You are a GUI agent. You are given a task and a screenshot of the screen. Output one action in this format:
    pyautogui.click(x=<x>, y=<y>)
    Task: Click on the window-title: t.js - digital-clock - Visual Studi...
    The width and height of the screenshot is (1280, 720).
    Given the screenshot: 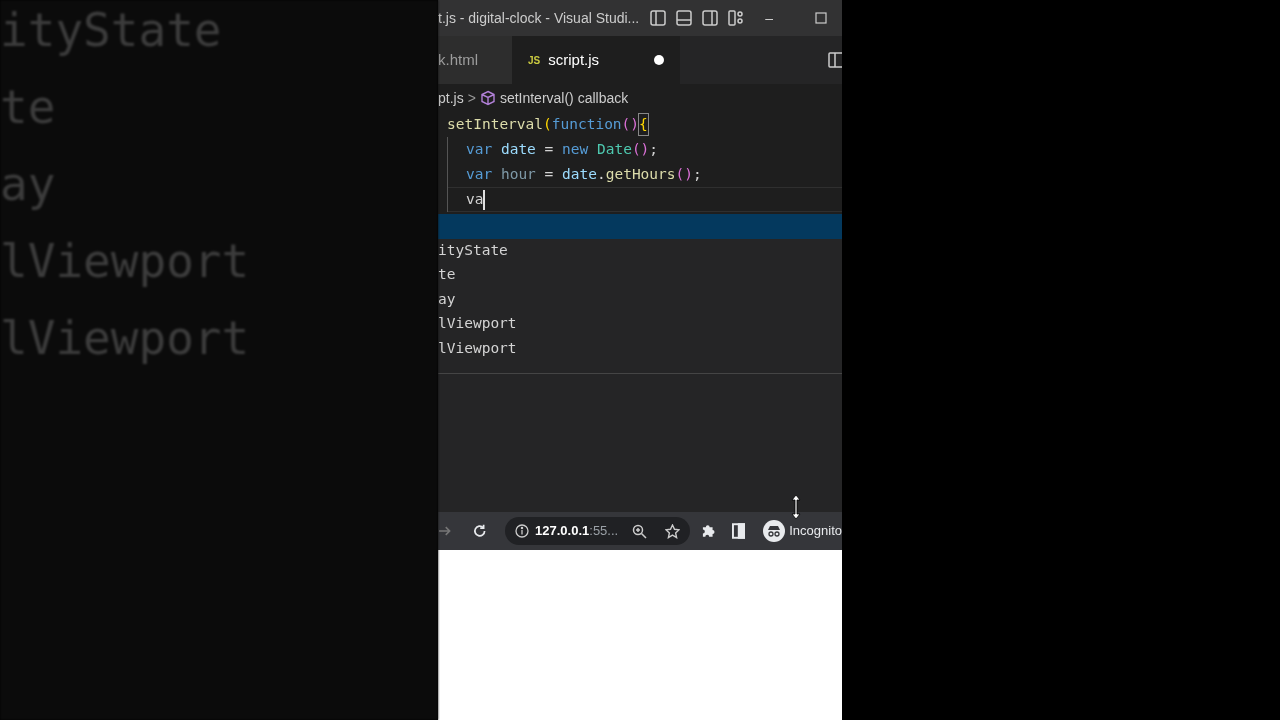 What is the action you would take?
    pyautogui.click(x=539, y=18)
    